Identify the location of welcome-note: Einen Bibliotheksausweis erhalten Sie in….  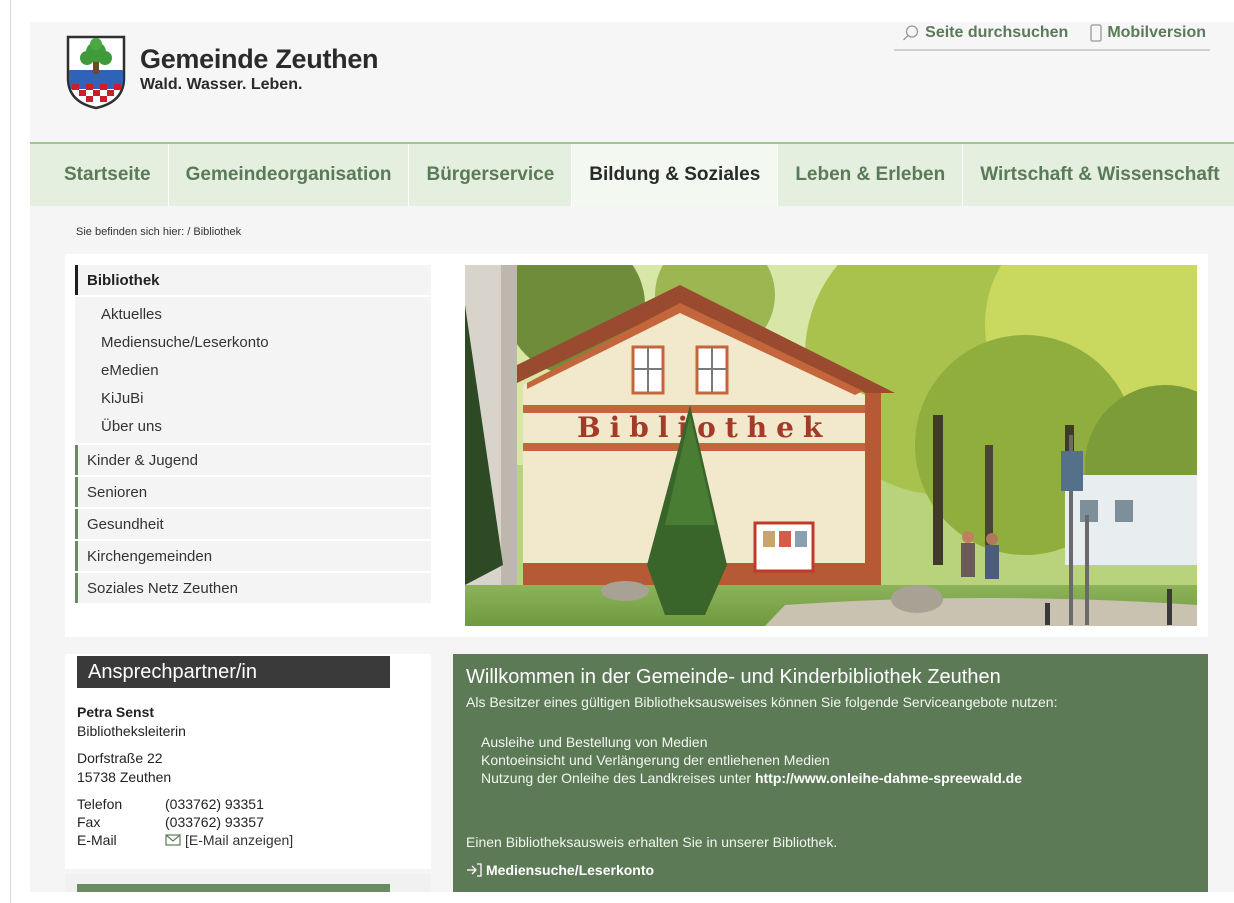
(652, 842).